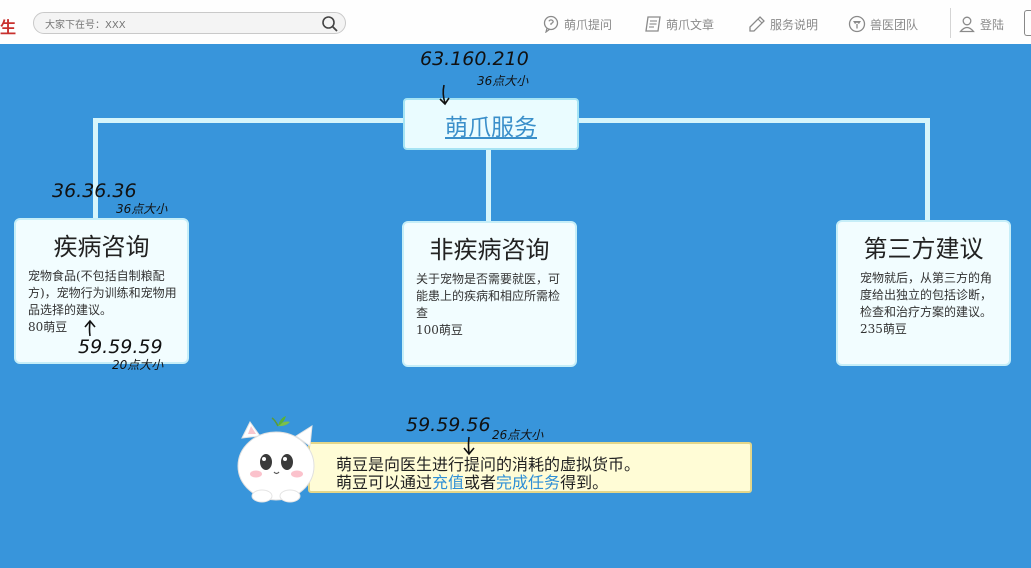 The width and height of the screenshot is (1031, 568). I want to click on cut-off-header-button, so click(1027, 23).